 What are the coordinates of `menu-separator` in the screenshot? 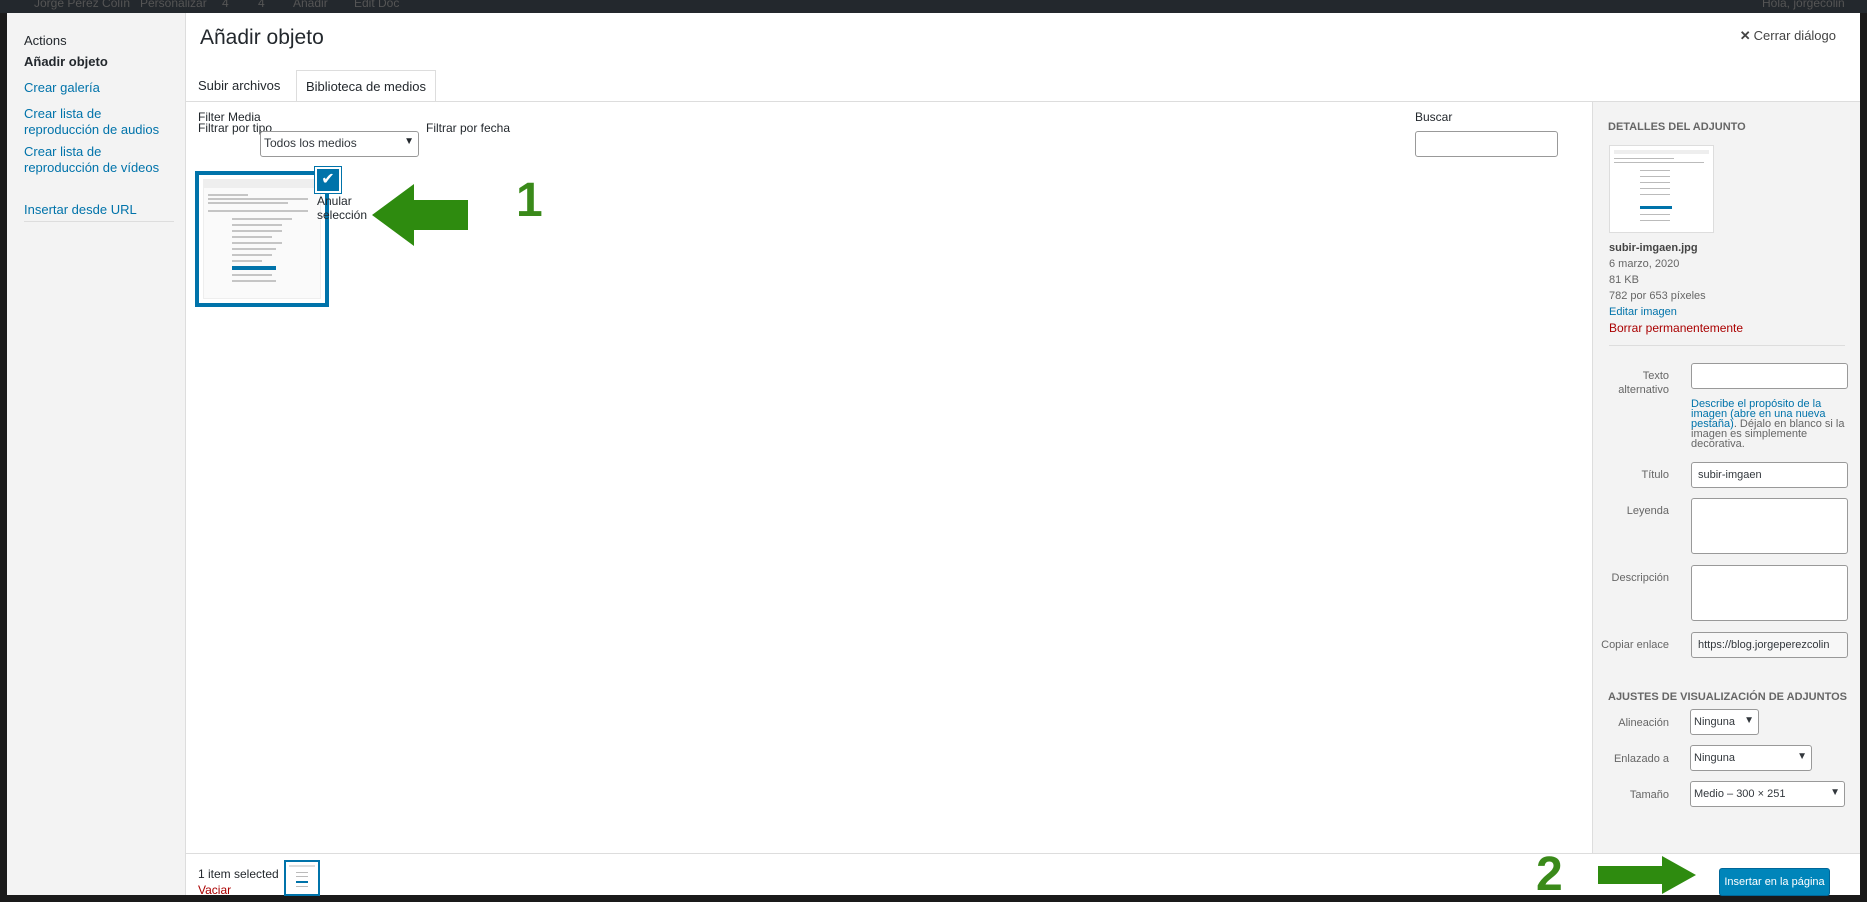 It's located at (99, 221).